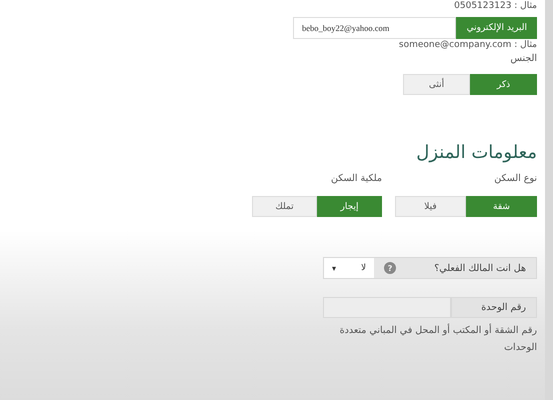  I want to click on gender-option: أنثى, so click(436, 84).